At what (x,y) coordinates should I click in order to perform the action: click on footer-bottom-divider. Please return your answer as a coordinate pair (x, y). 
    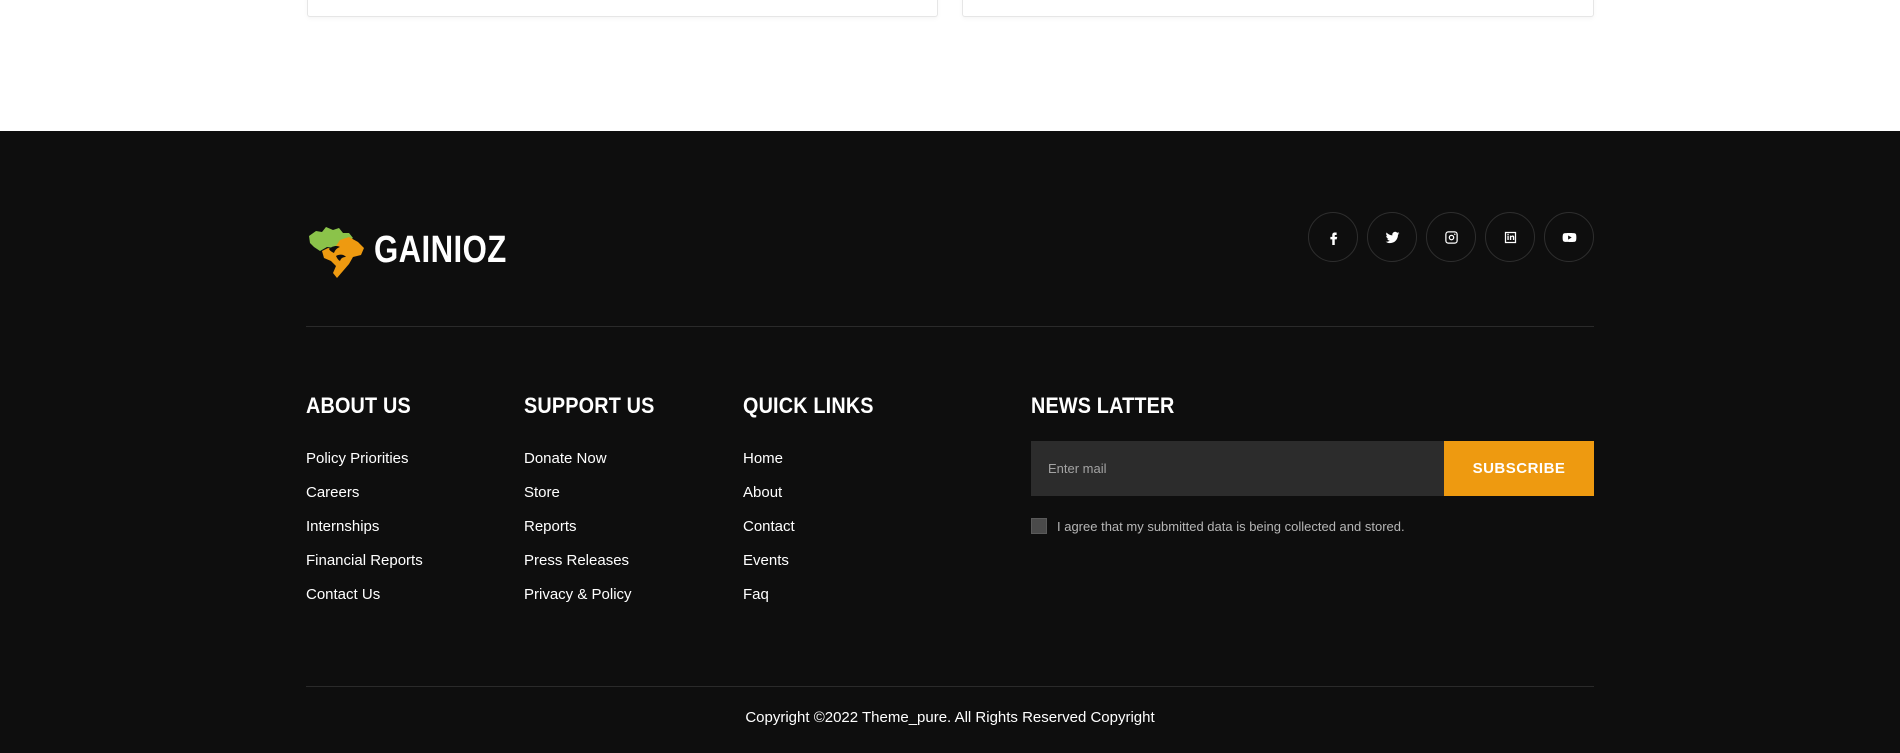
    Looking at the image, I should click on (950, 686).